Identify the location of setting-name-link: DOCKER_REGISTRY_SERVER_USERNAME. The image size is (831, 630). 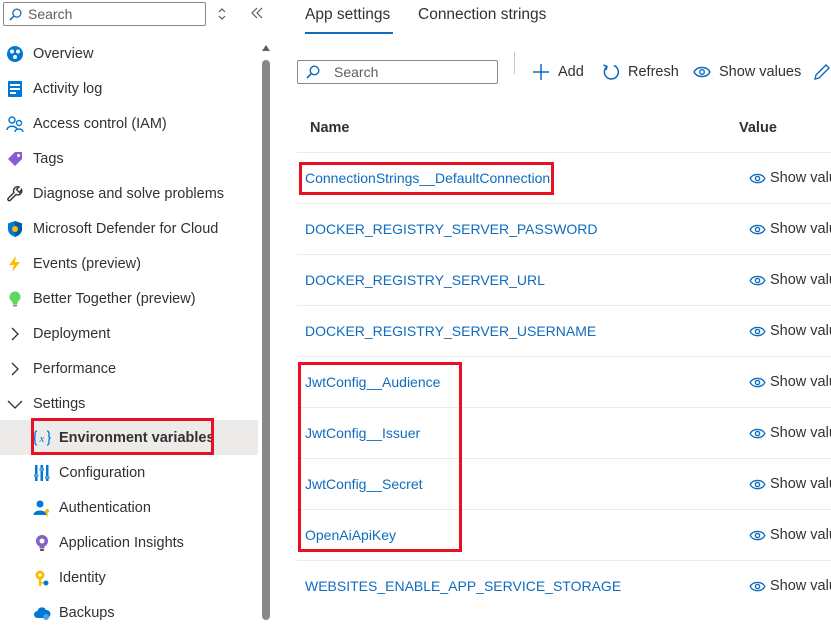
(450, 331).